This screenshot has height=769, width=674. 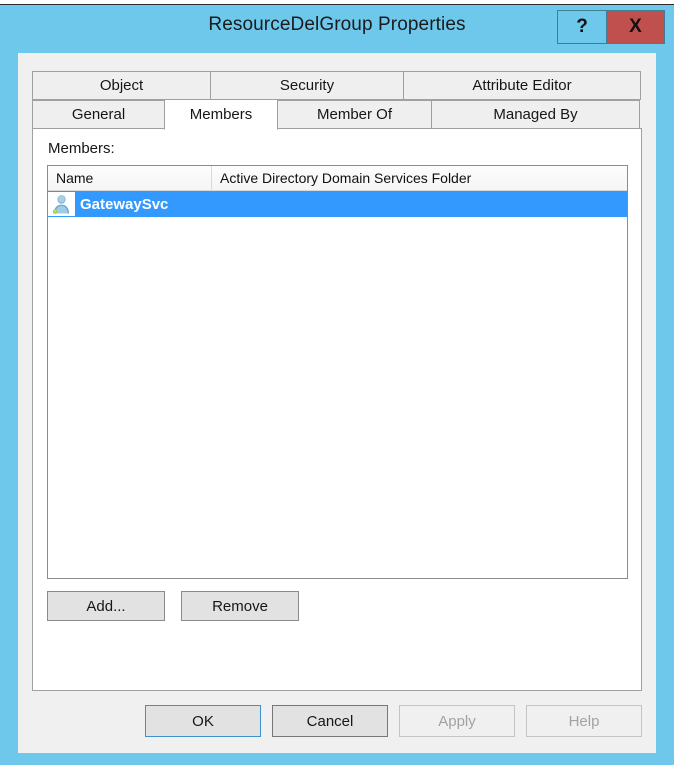 I want to click on column-header-folder: Active Directory Domain Services Folder, so click(x=419, y=178).